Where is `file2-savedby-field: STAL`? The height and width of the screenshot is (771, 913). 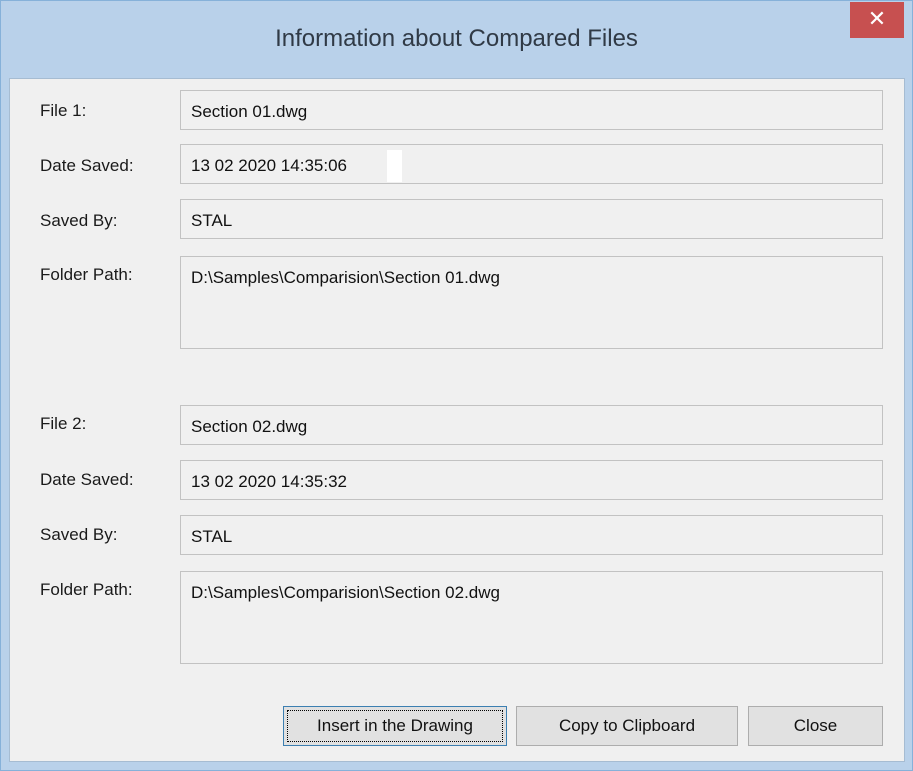
file2-savedby-field: STAL is located at coordinates (531, 535).